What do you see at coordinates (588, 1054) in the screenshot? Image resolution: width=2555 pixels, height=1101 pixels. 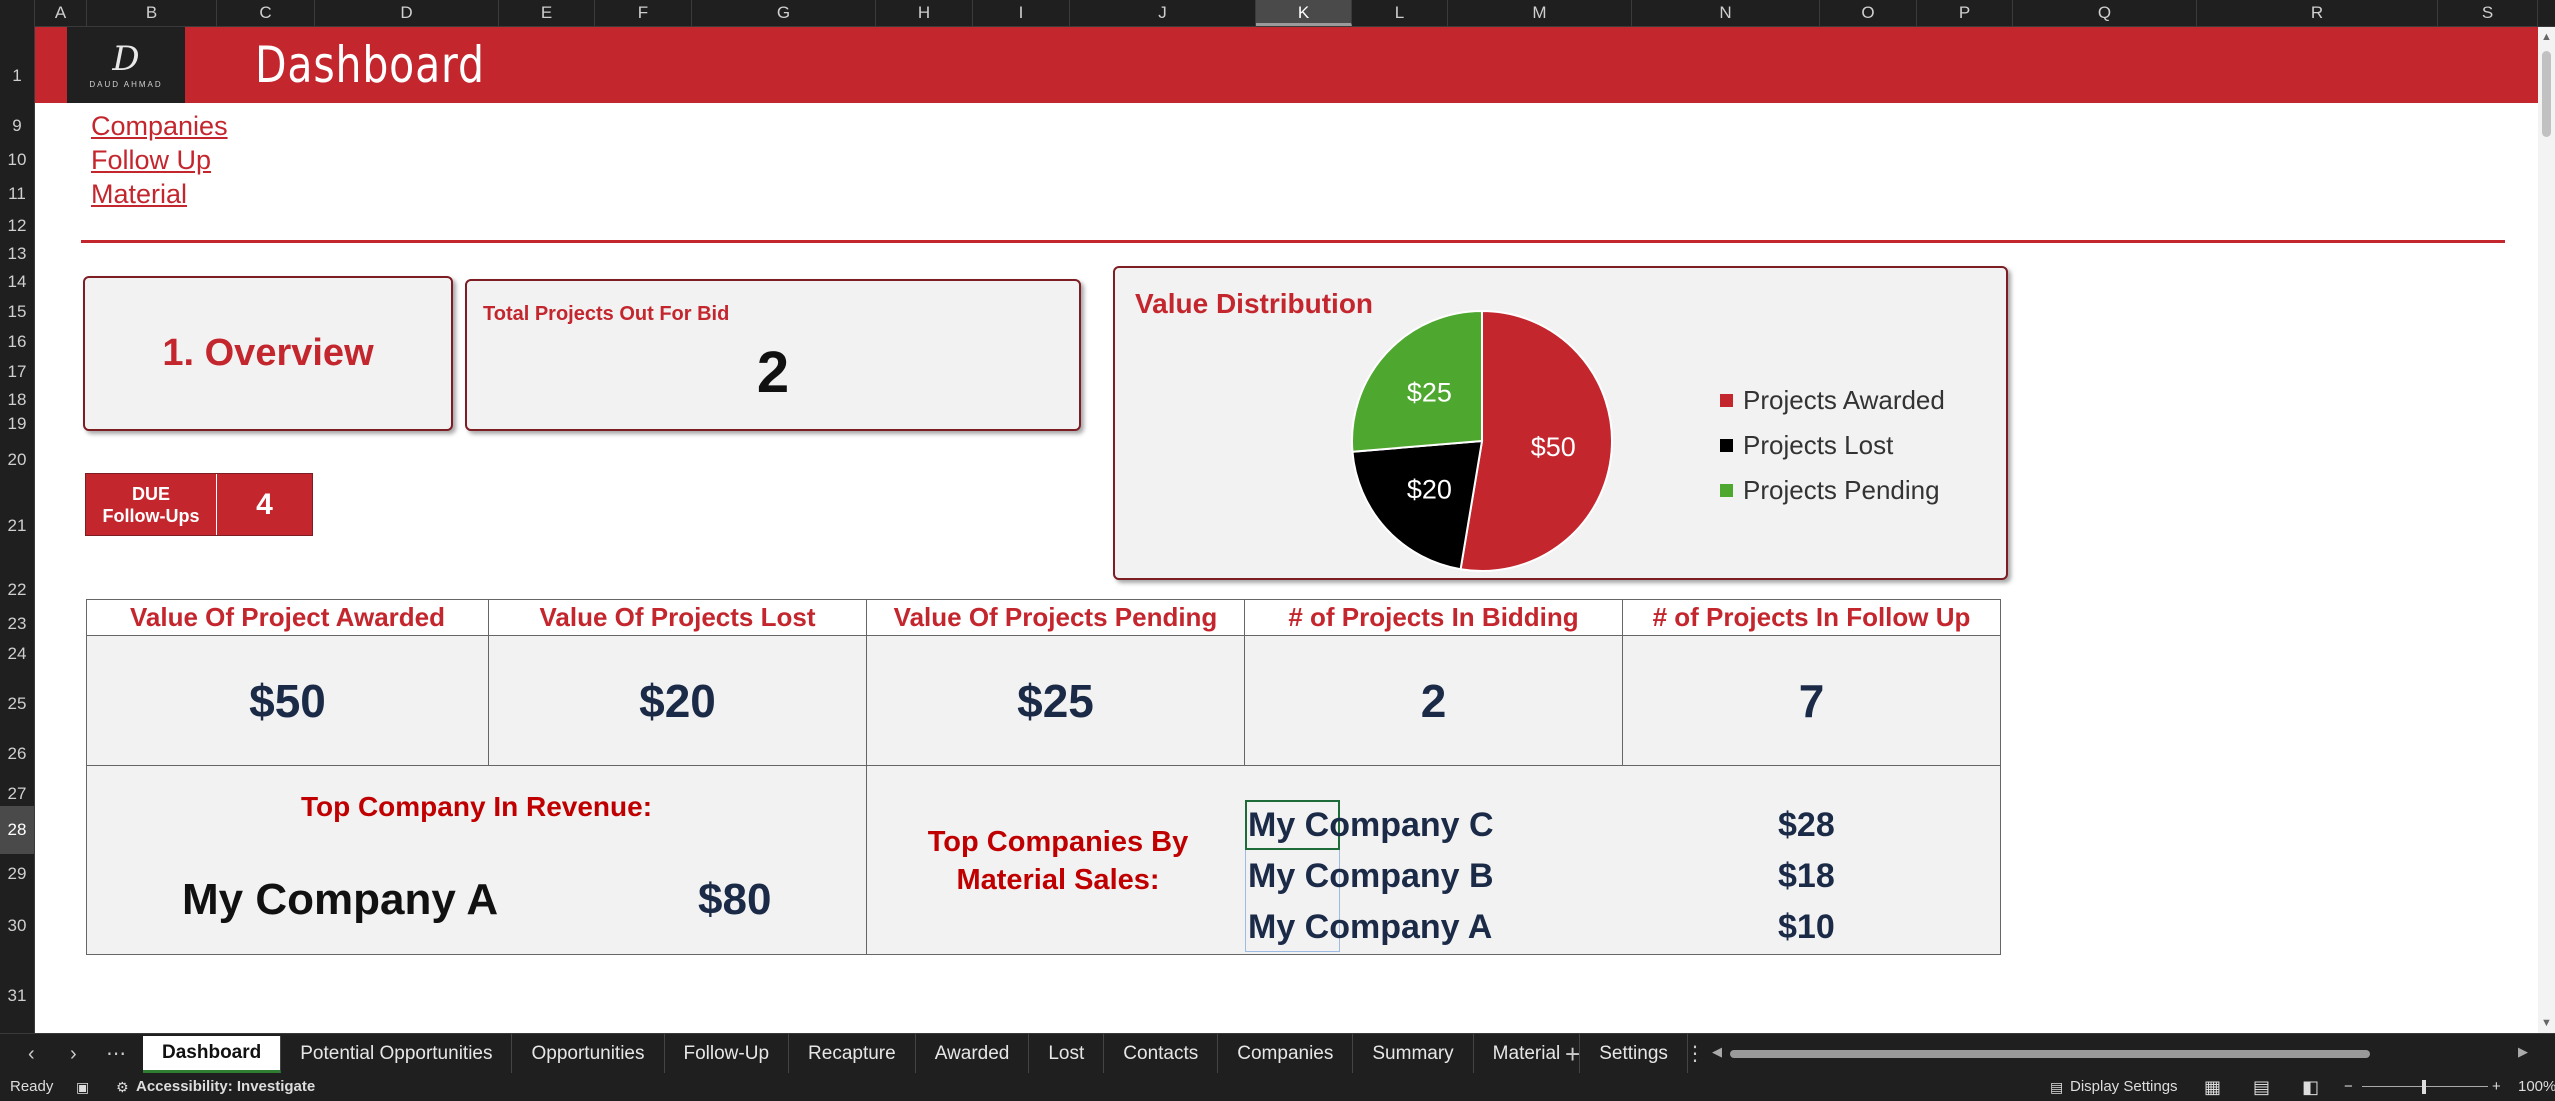 I see `tab-opportunities: Opportunities` at bounding box center [588, 1054].